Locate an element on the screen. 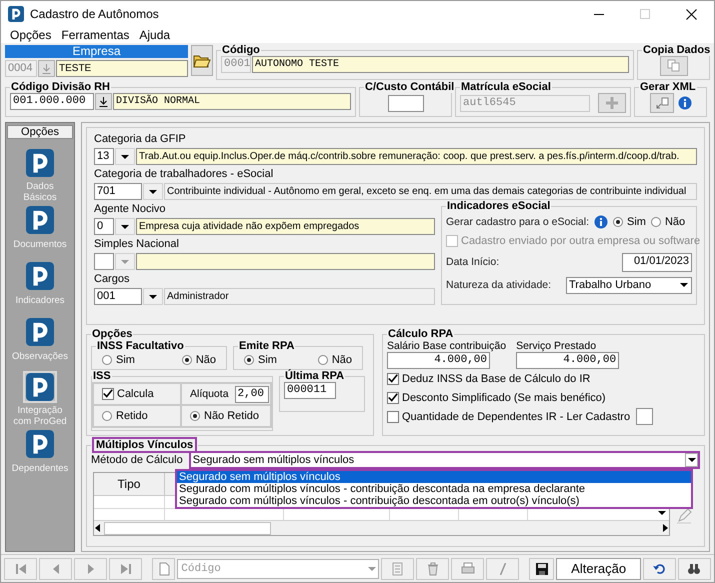 The width and height of the screenshot is (715, 583). dependents-field is located at coordinates (645, 416).